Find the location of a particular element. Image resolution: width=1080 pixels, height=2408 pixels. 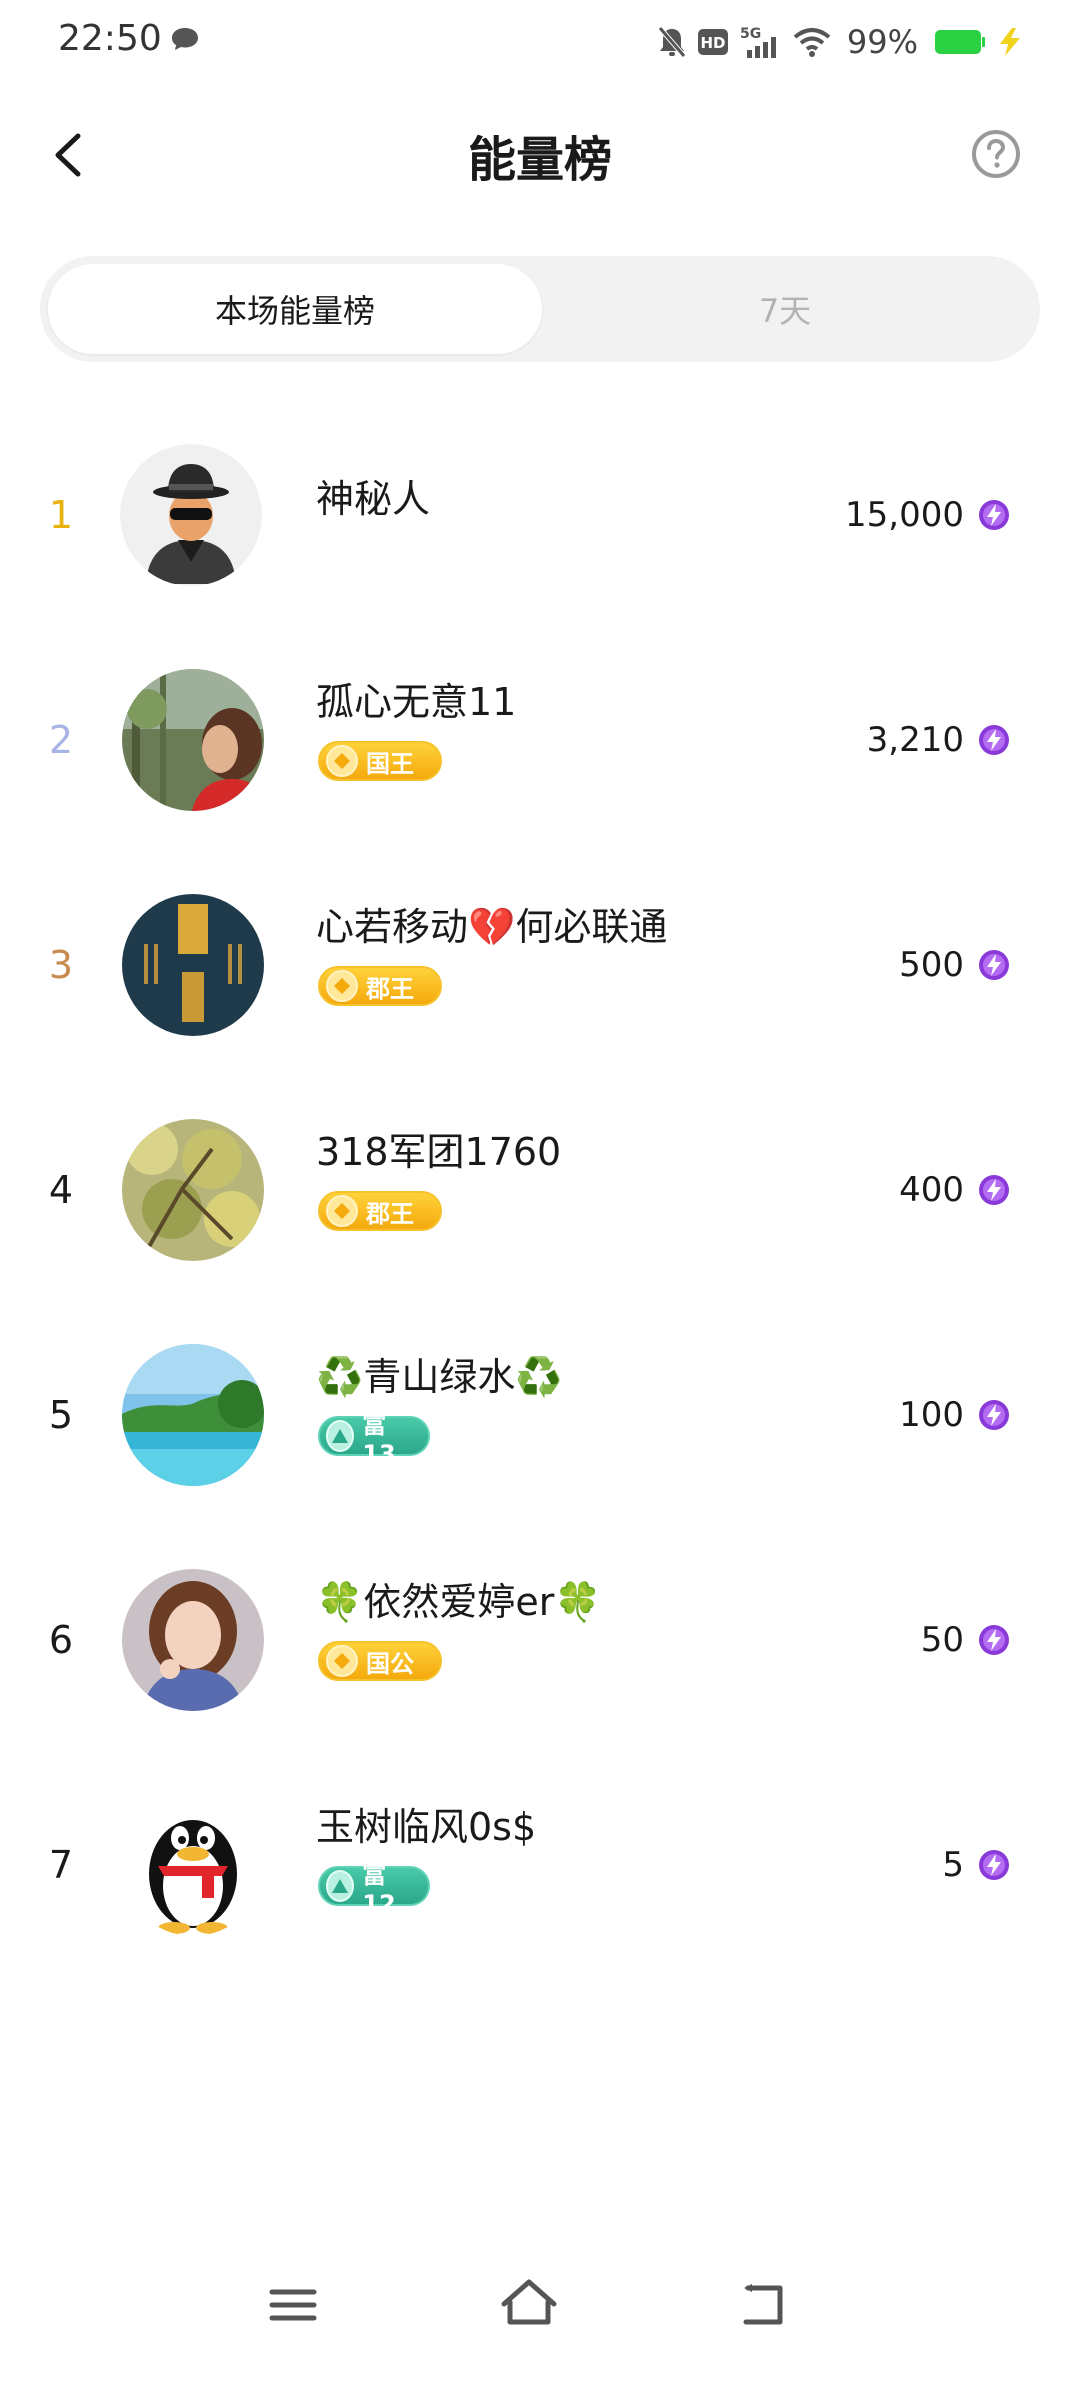

badge-pill: 国王 is located at coordinates (380, 761).